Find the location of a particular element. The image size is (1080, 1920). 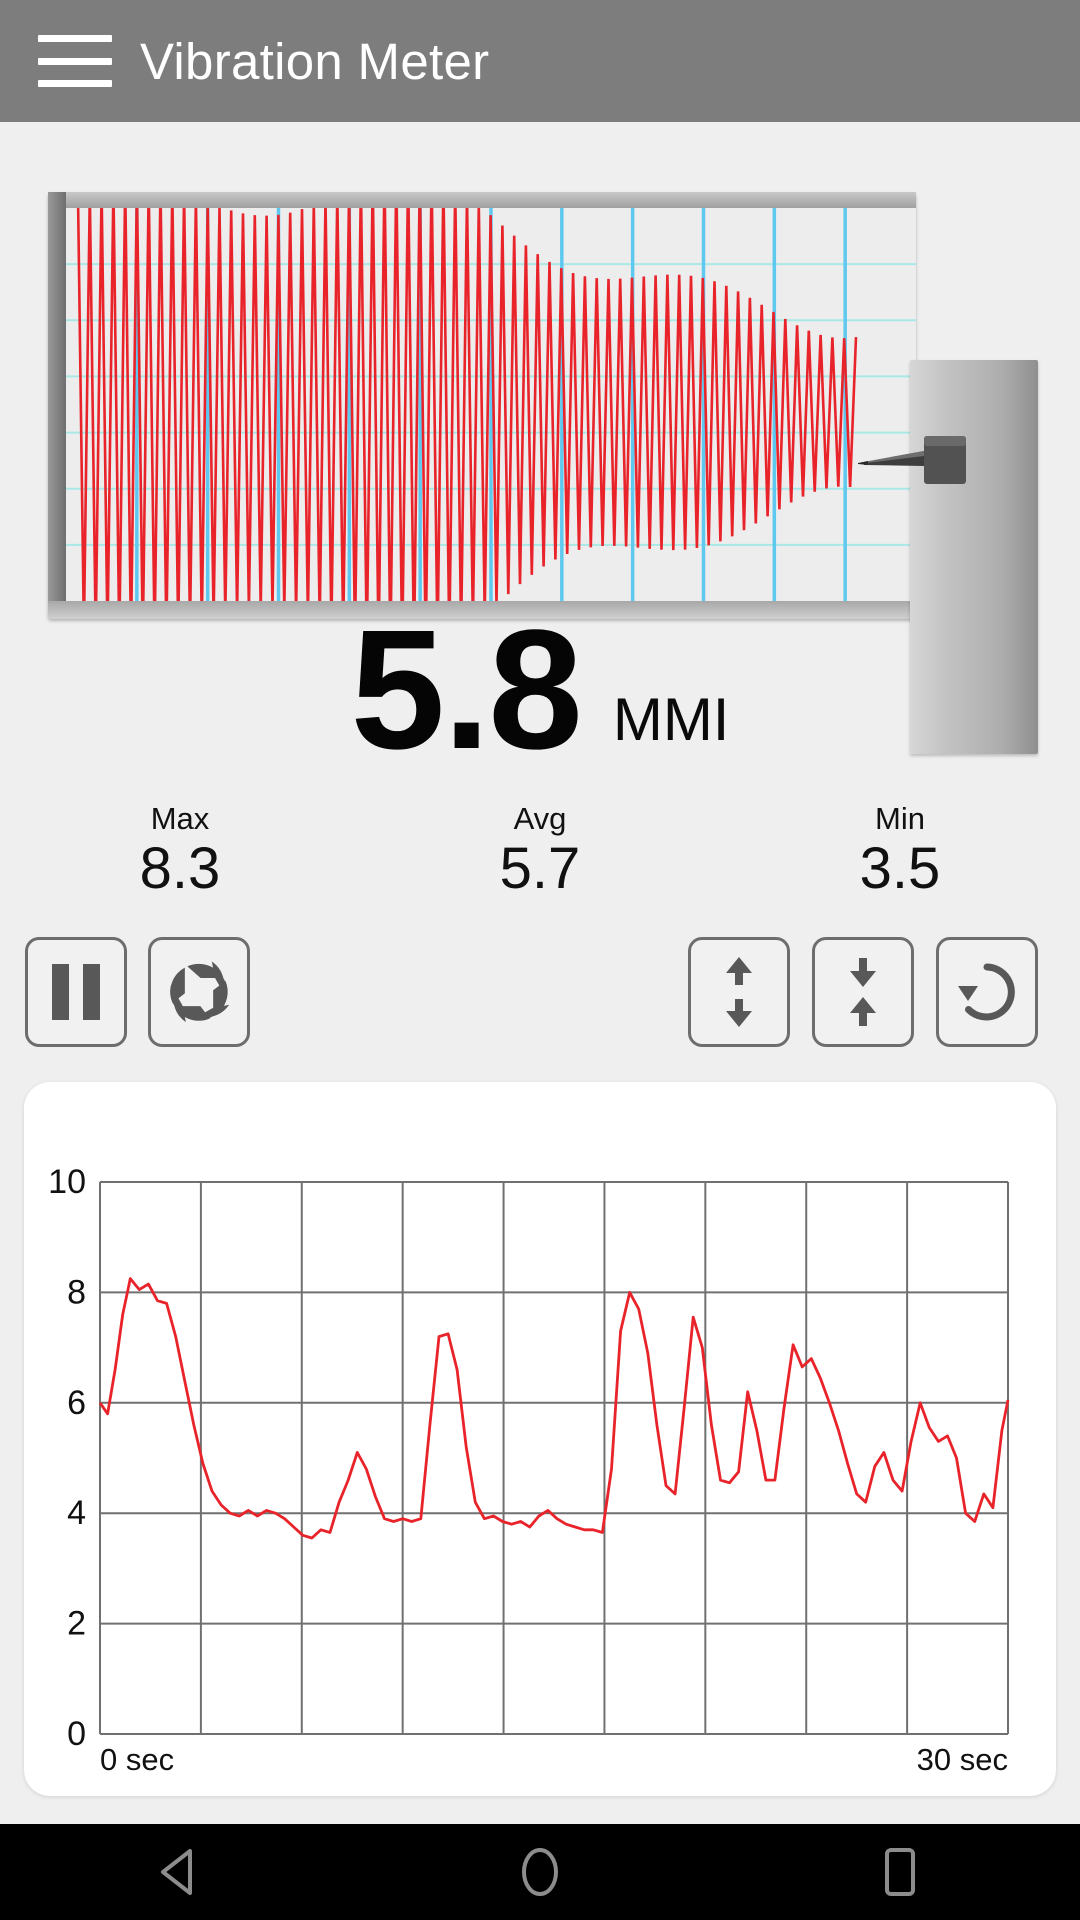

android-nav-bar is located at coordinates (540, 1872).